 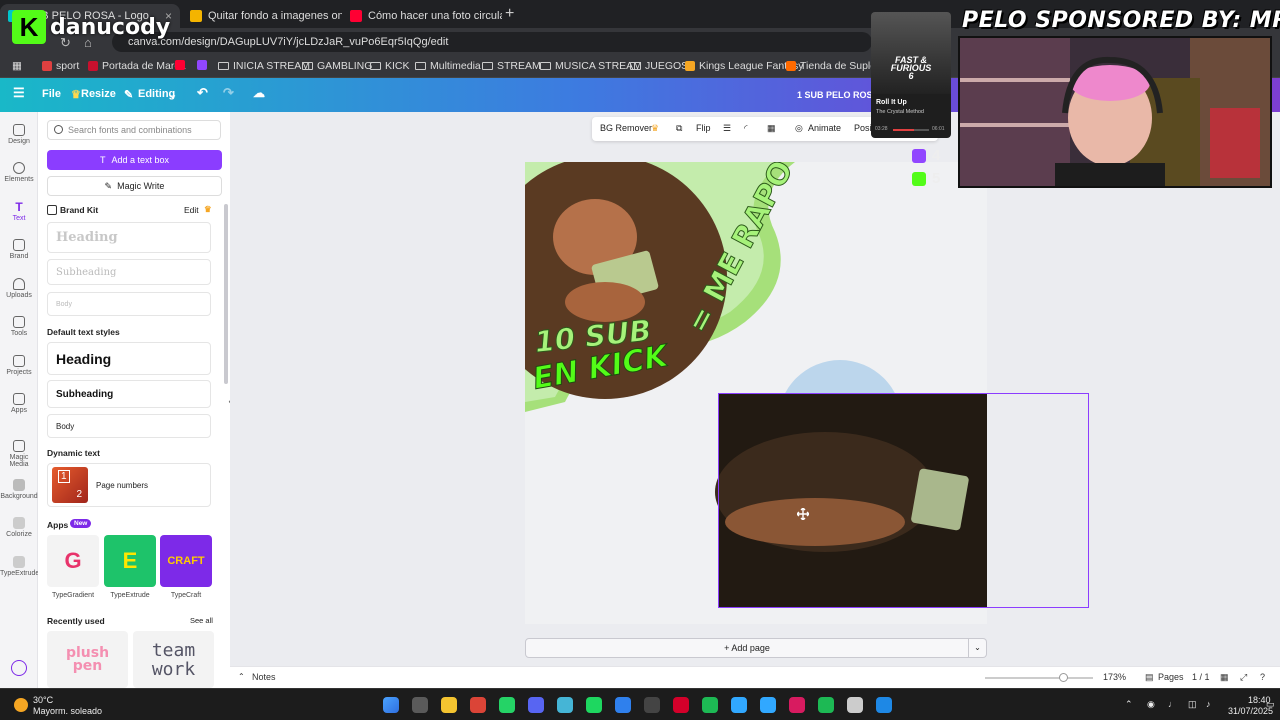 I want to click on rail-item-typeextrude: TypeExtrude, so click(x=19, y=566).